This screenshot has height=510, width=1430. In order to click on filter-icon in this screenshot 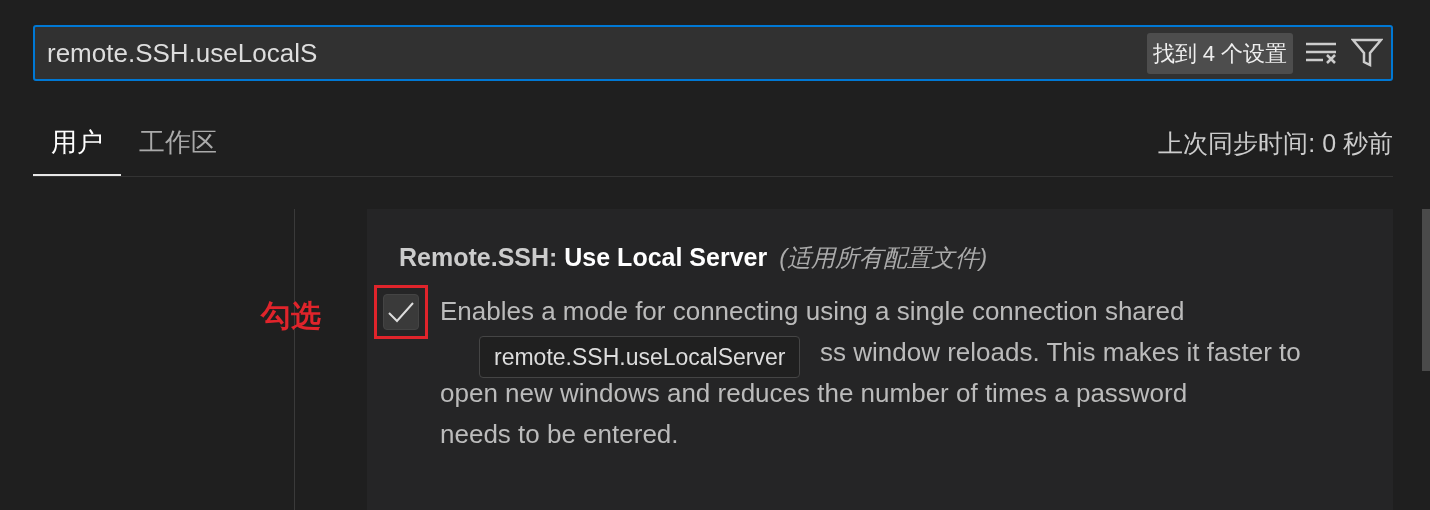, I will do `click(1367, 53)`.